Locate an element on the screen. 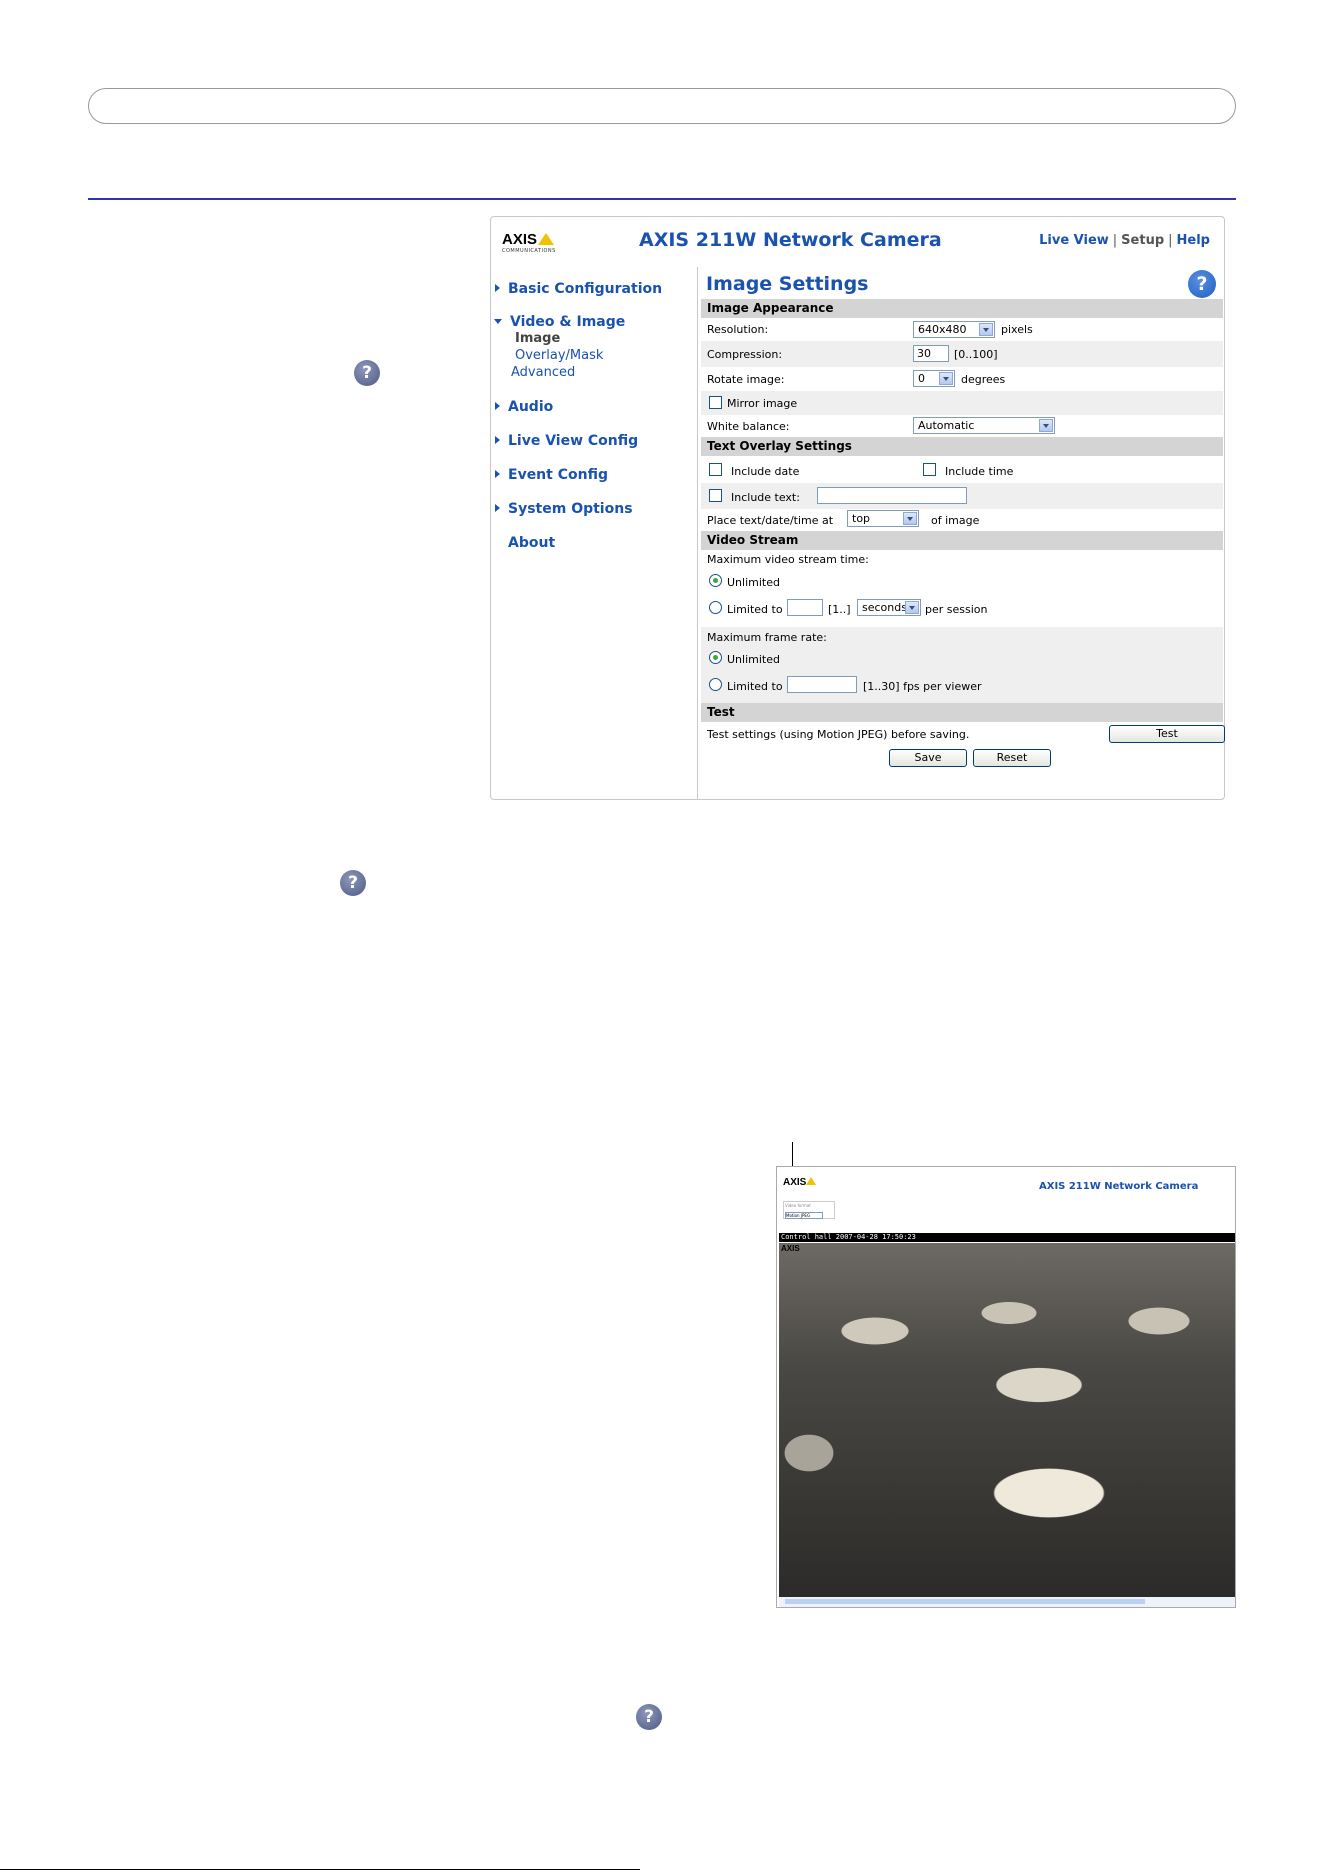  setup-link: Setup is located at coordinates (1142, 240).